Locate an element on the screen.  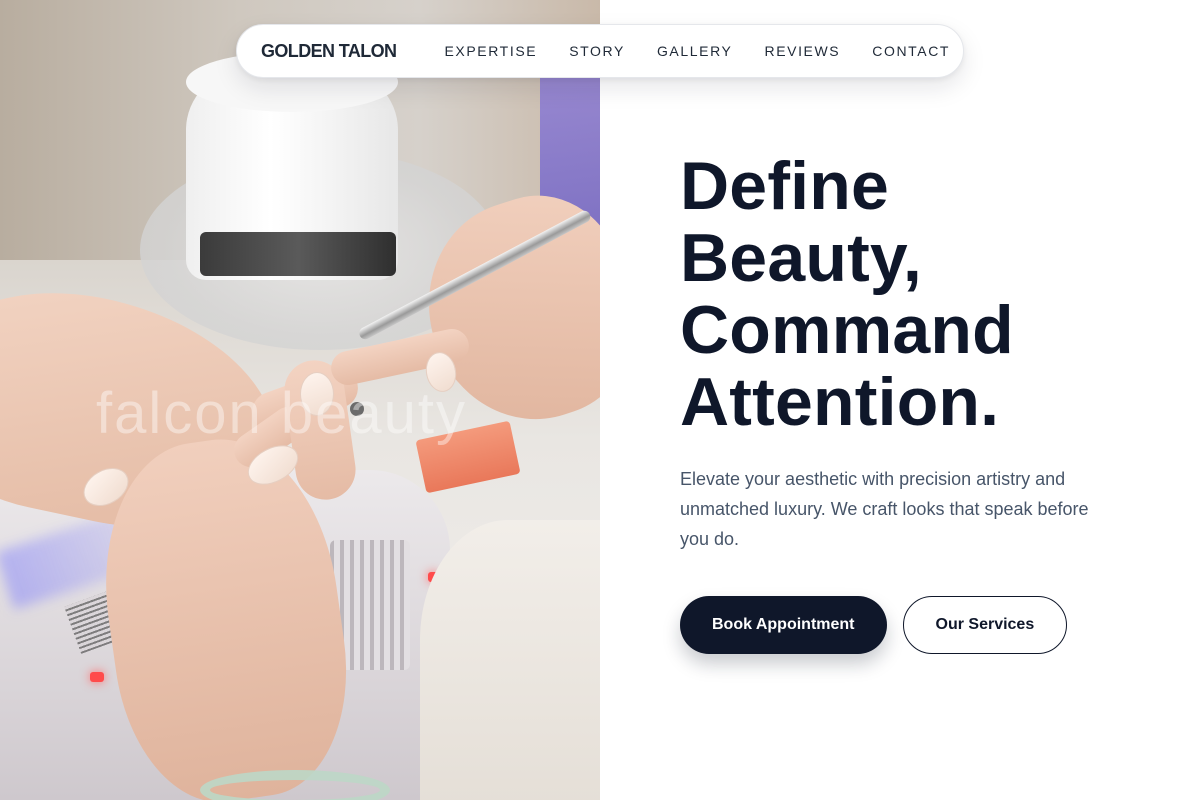
watermark: falcon beauty is located at coordinates (282, 413).